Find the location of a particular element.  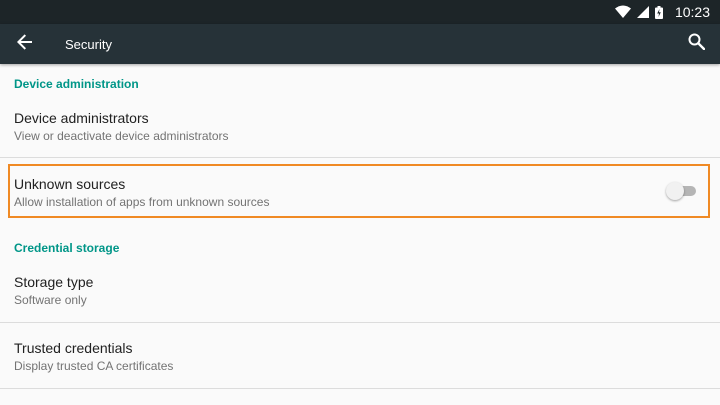

pref-summary: Display trusted CA certificates is located at coordinates (94, 366).